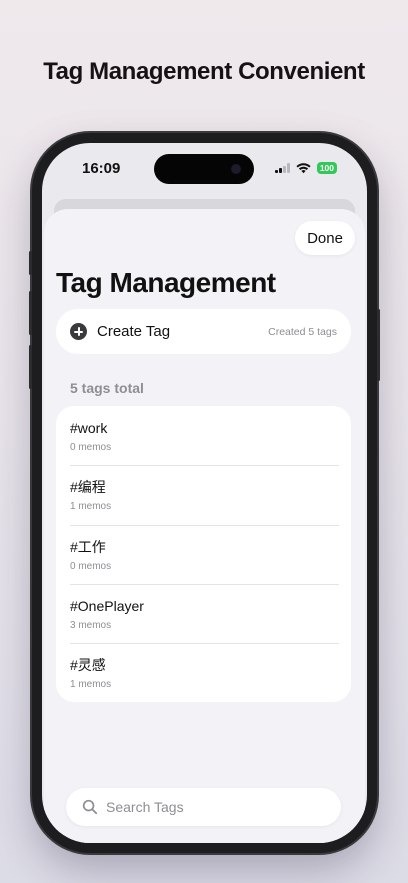 This screenshot has width=408, height=883. What do you see at coordinates (204, 71) in the screenshot?
I see `marketing-headline: Tag Management Convenient` at bounding box center [204, 71].